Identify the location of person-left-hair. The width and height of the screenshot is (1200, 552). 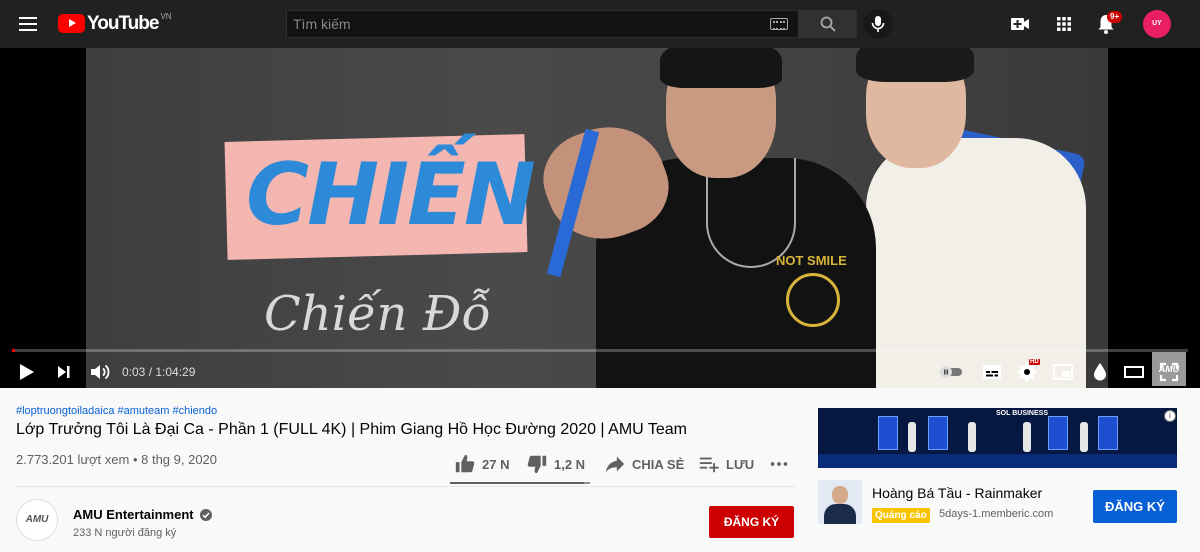
(721, 68).